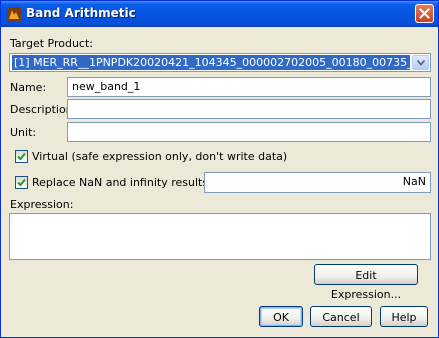 The height and width of the screenshot is (338, 439). I want to click on virtual-checkbox, so click(21, 156).